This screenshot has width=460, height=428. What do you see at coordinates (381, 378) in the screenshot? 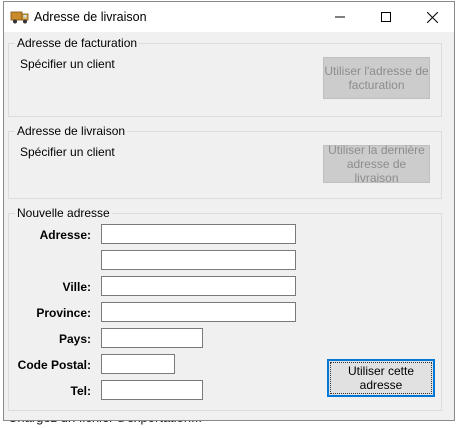
I see `use-this-address-button: Utiliser cette adresse` at bounding box center [381, 378].